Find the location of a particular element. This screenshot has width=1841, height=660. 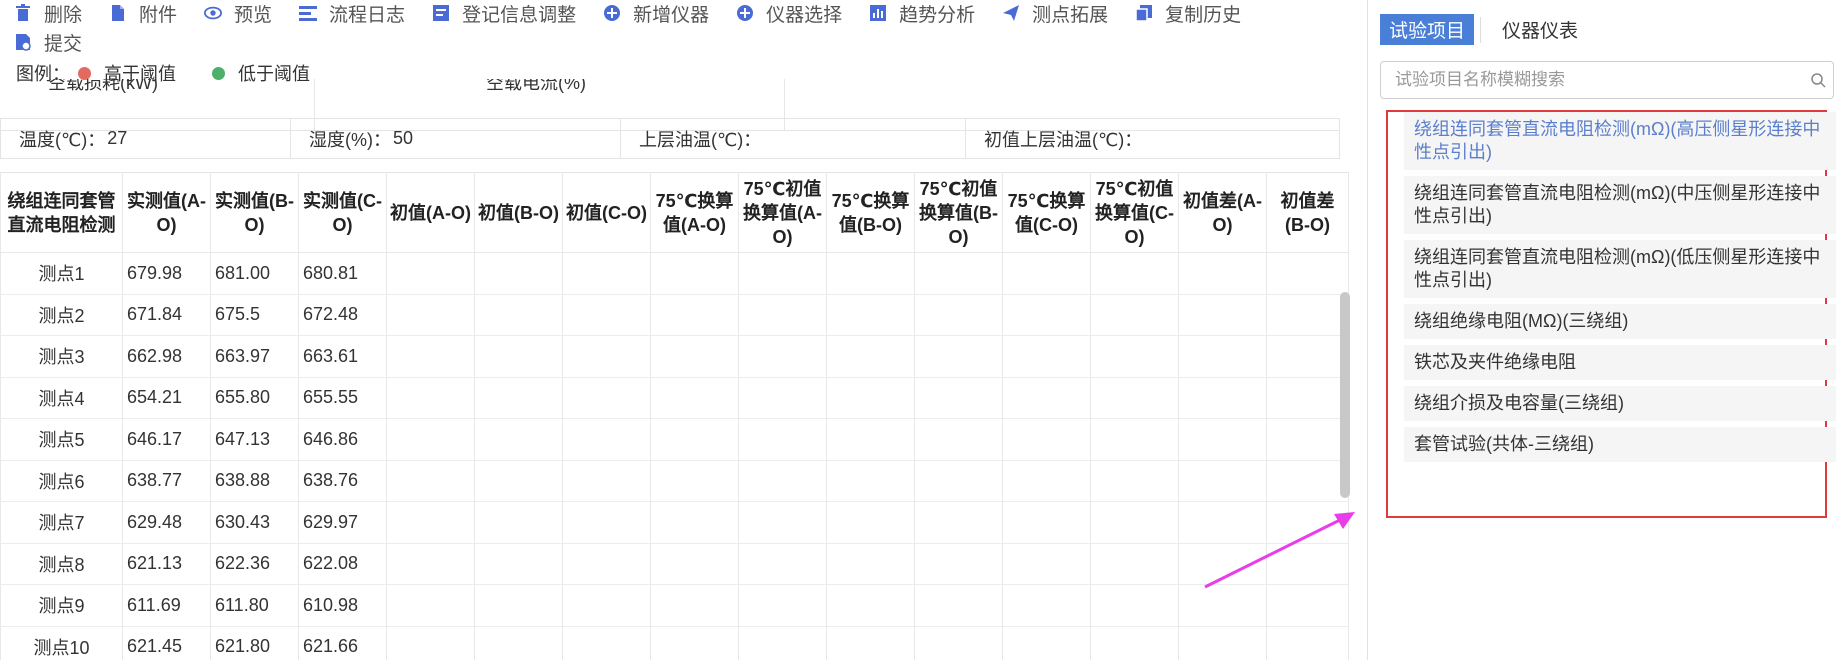

toolbar-button-plus-circle-5: 新增仪器 is located at coordinates (656, 13).